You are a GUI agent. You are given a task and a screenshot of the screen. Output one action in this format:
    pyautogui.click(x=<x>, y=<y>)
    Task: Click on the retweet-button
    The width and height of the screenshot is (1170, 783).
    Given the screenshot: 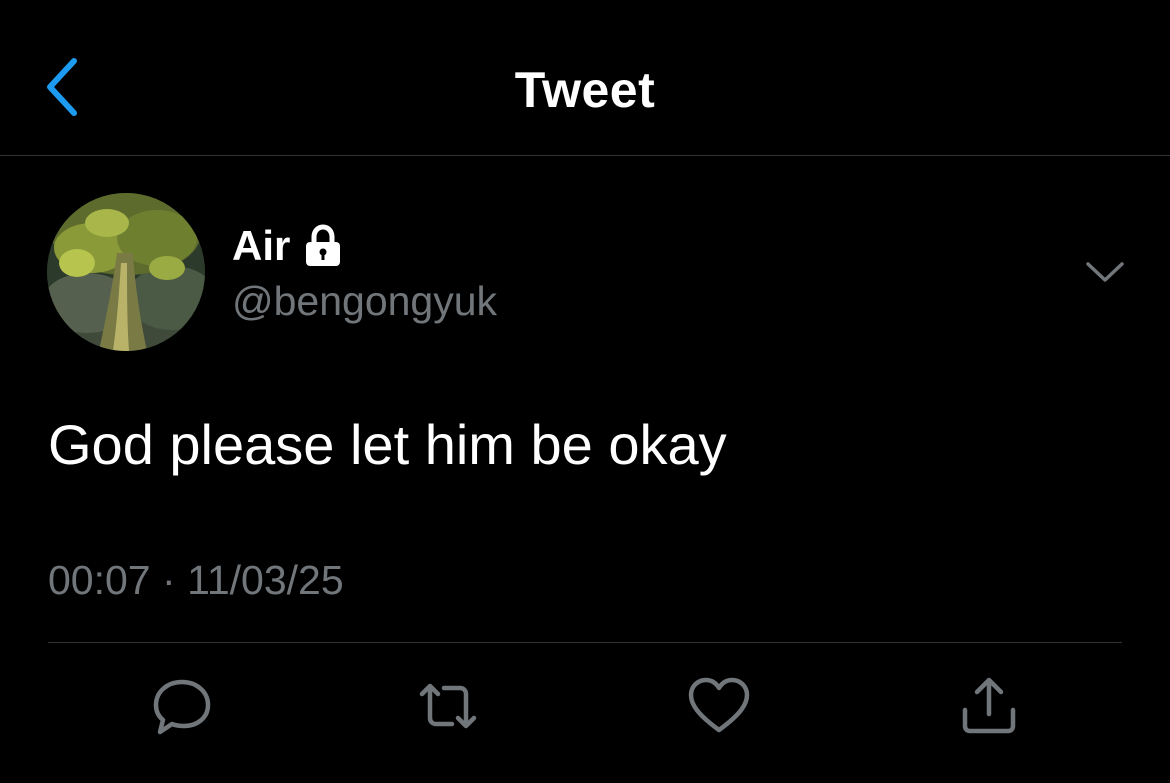 What is the action you would take?
    pyautogui.click(x=448, y=706)
    